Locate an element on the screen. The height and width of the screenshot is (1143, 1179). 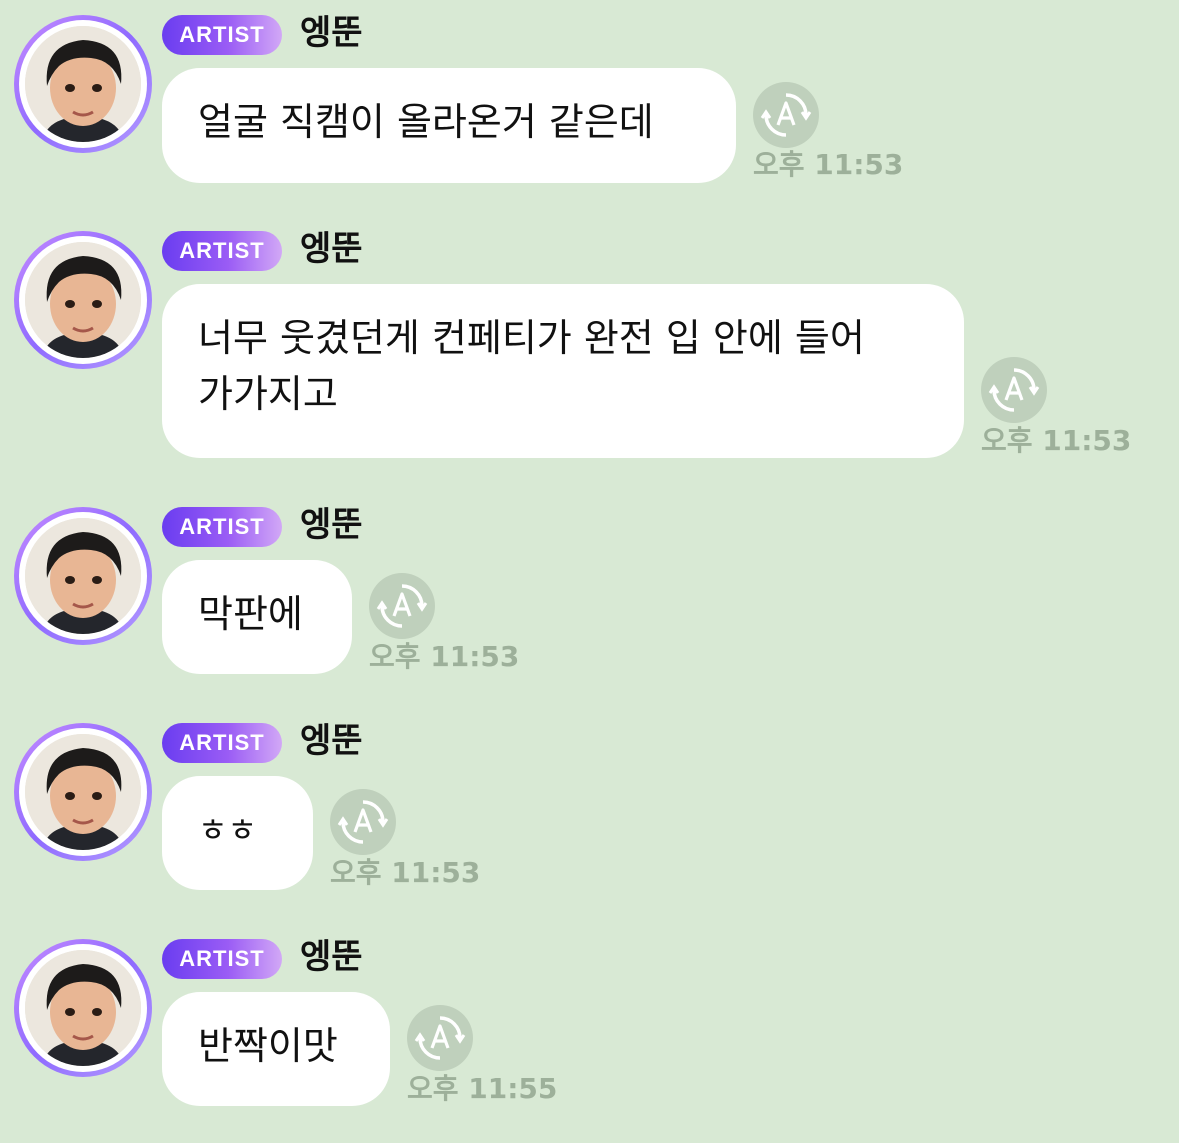
message-bubble: ㅎㅎ is located at coordinates (237, 833).